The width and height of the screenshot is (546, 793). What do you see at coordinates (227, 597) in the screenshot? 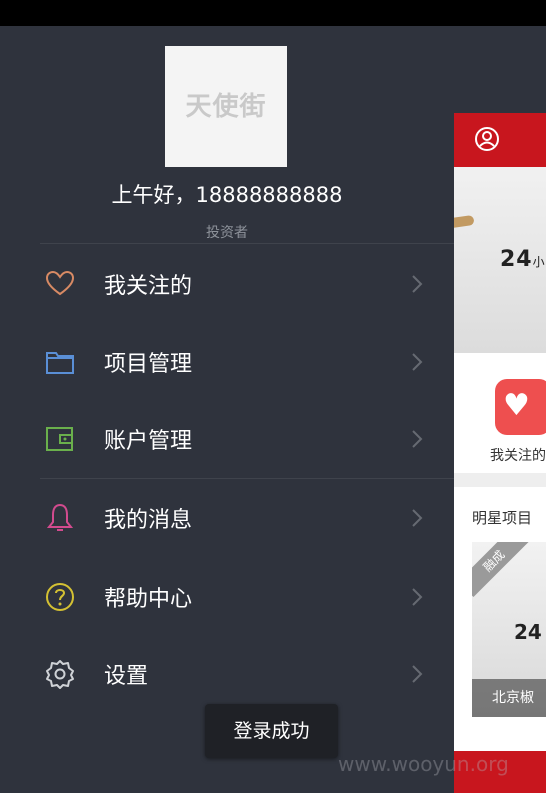
I see `menu-item-help: 帮助中心` at bounding box center [227, 597].